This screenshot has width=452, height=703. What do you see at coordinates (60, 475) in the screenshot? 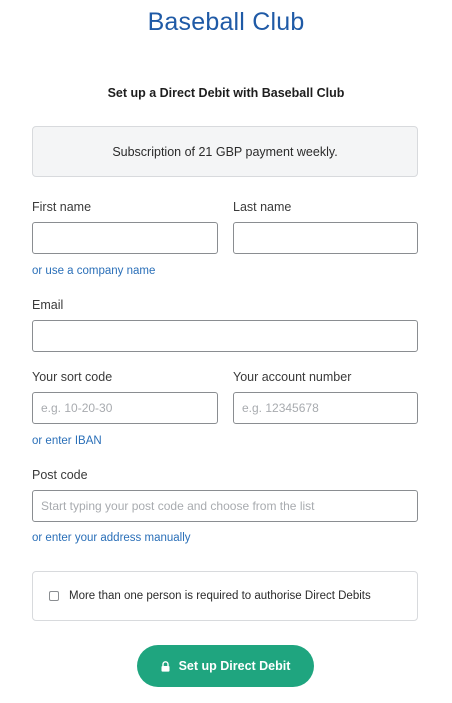
I see `post-code-label: Post code` at bounding box center [60, 475].